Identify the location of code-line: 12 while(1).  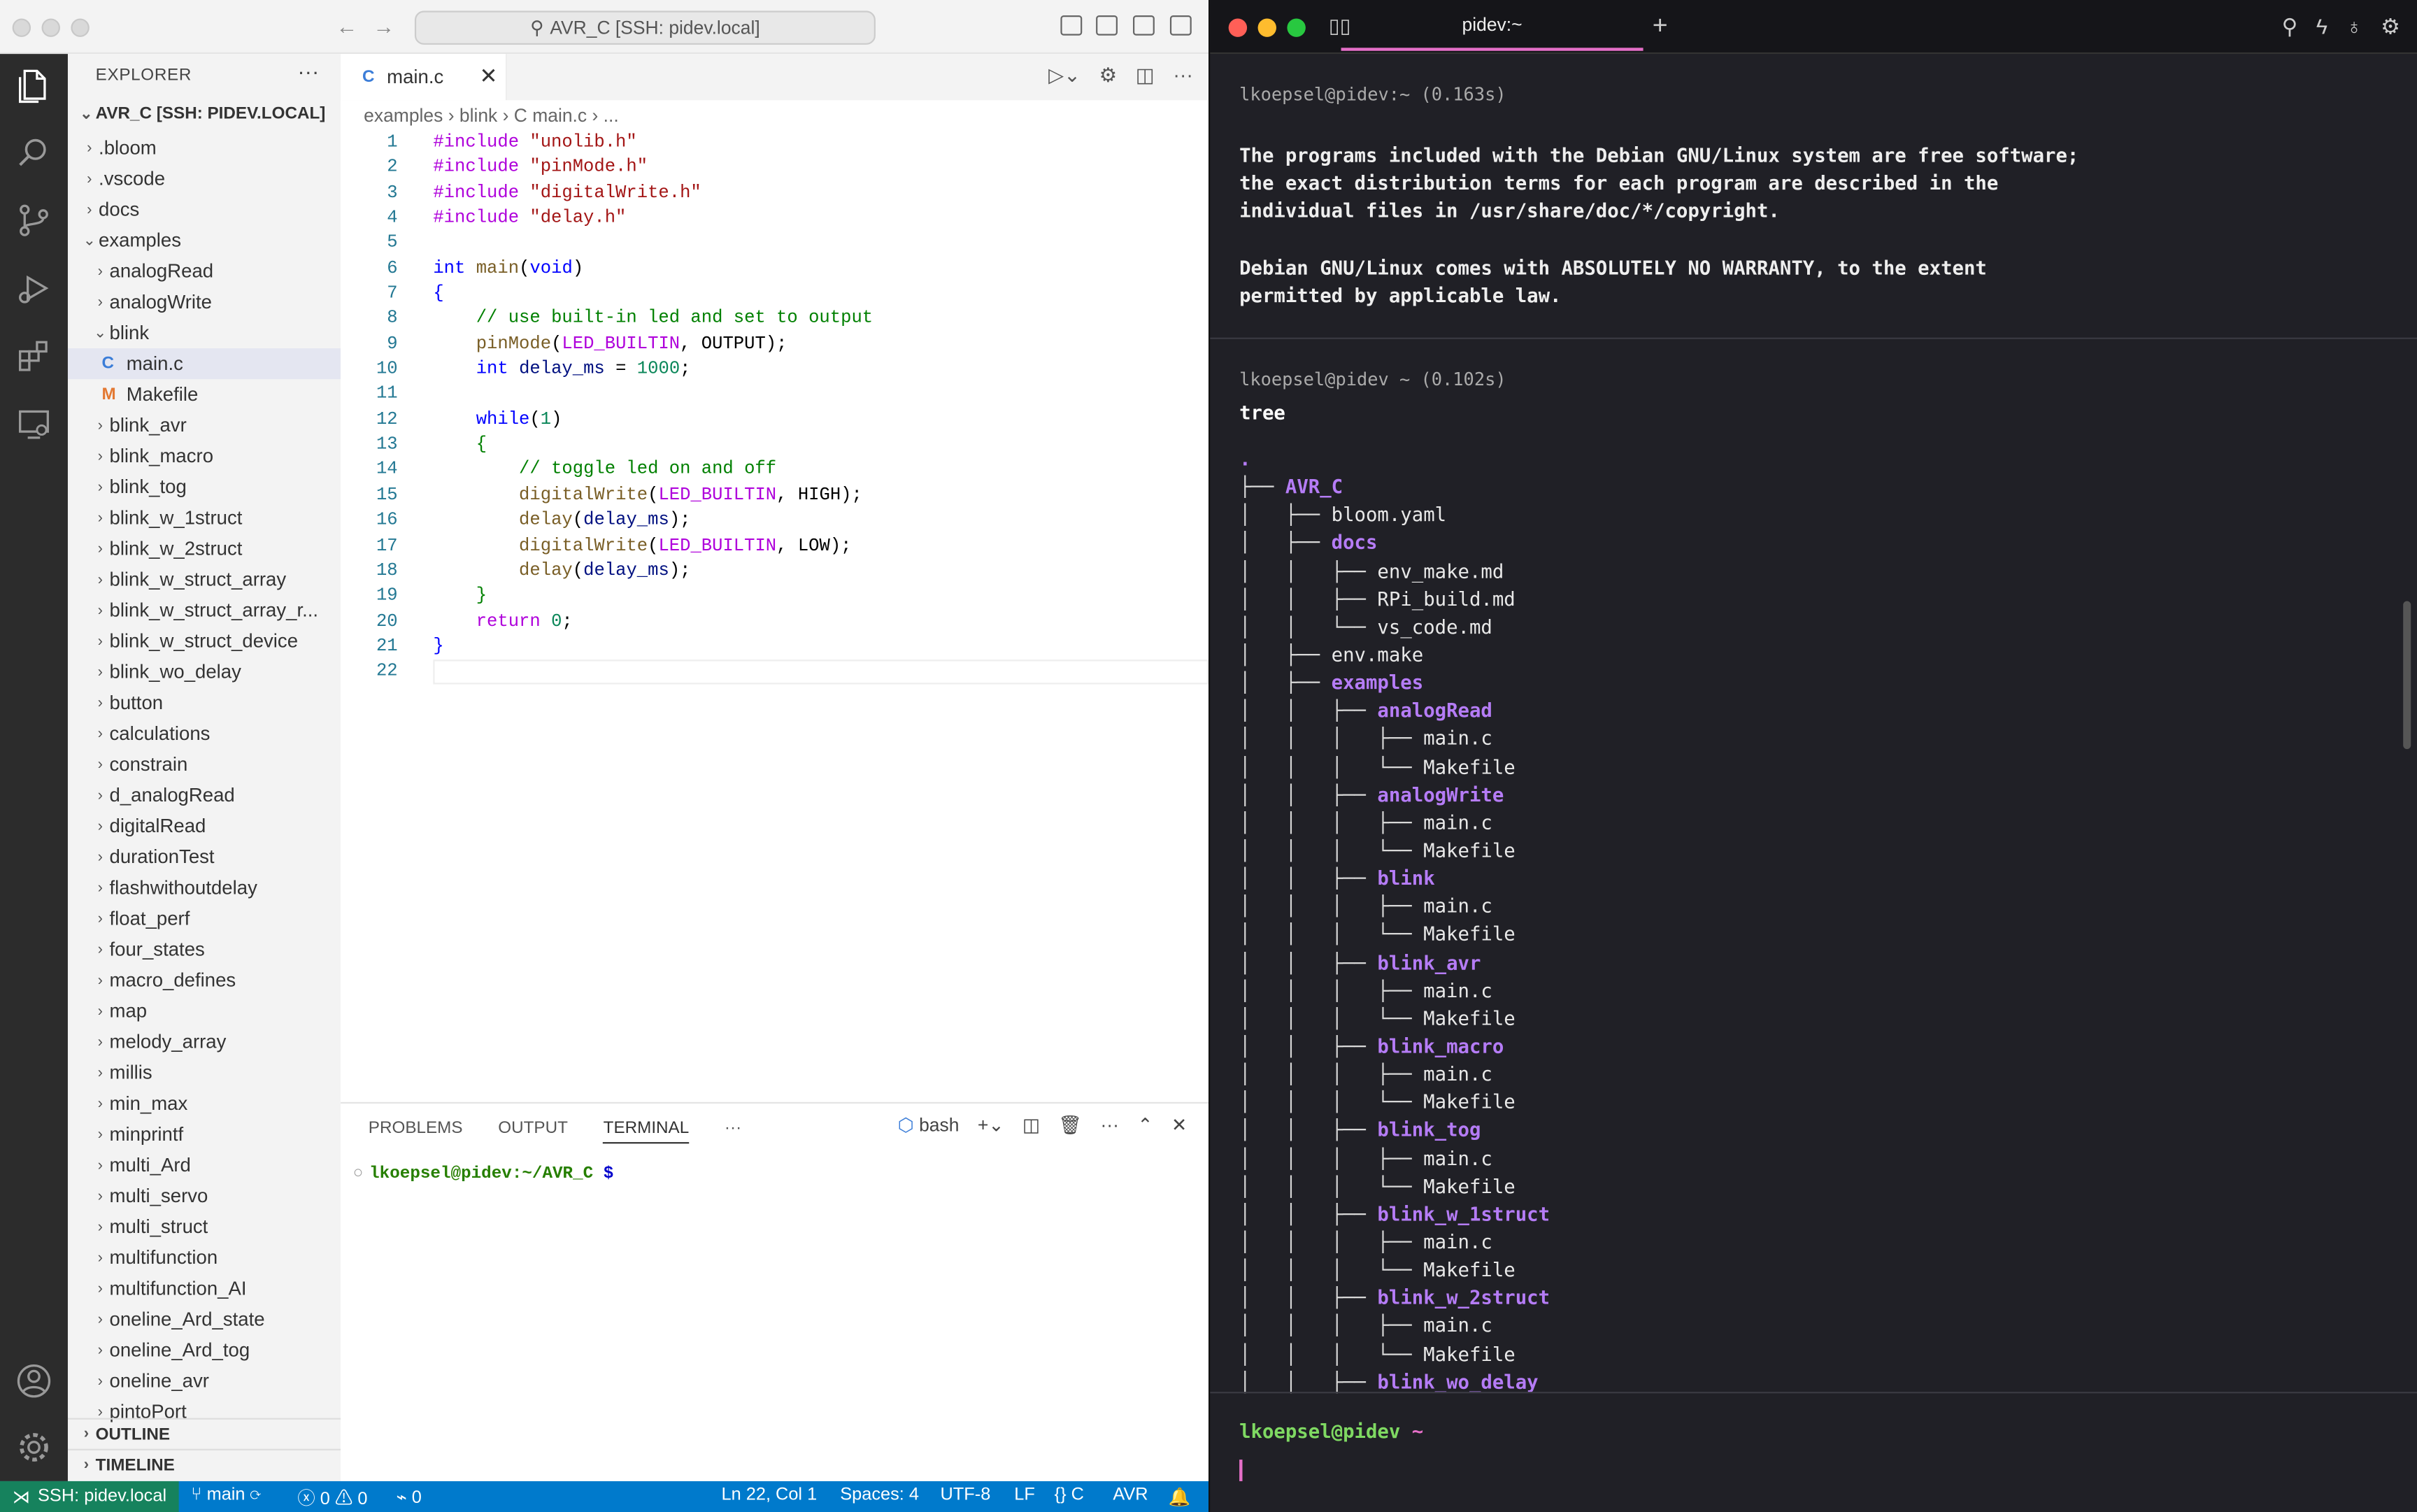
(774, 421).